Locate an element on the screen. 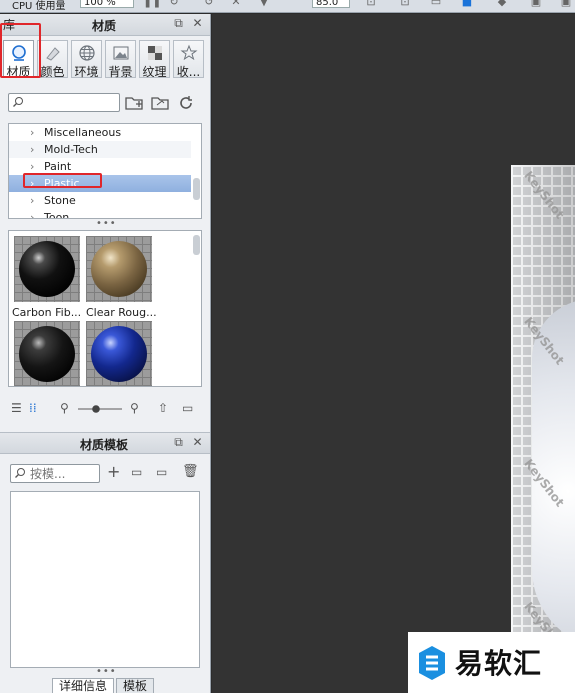  down-icon: ▼ is located at coordinates (264, 3).